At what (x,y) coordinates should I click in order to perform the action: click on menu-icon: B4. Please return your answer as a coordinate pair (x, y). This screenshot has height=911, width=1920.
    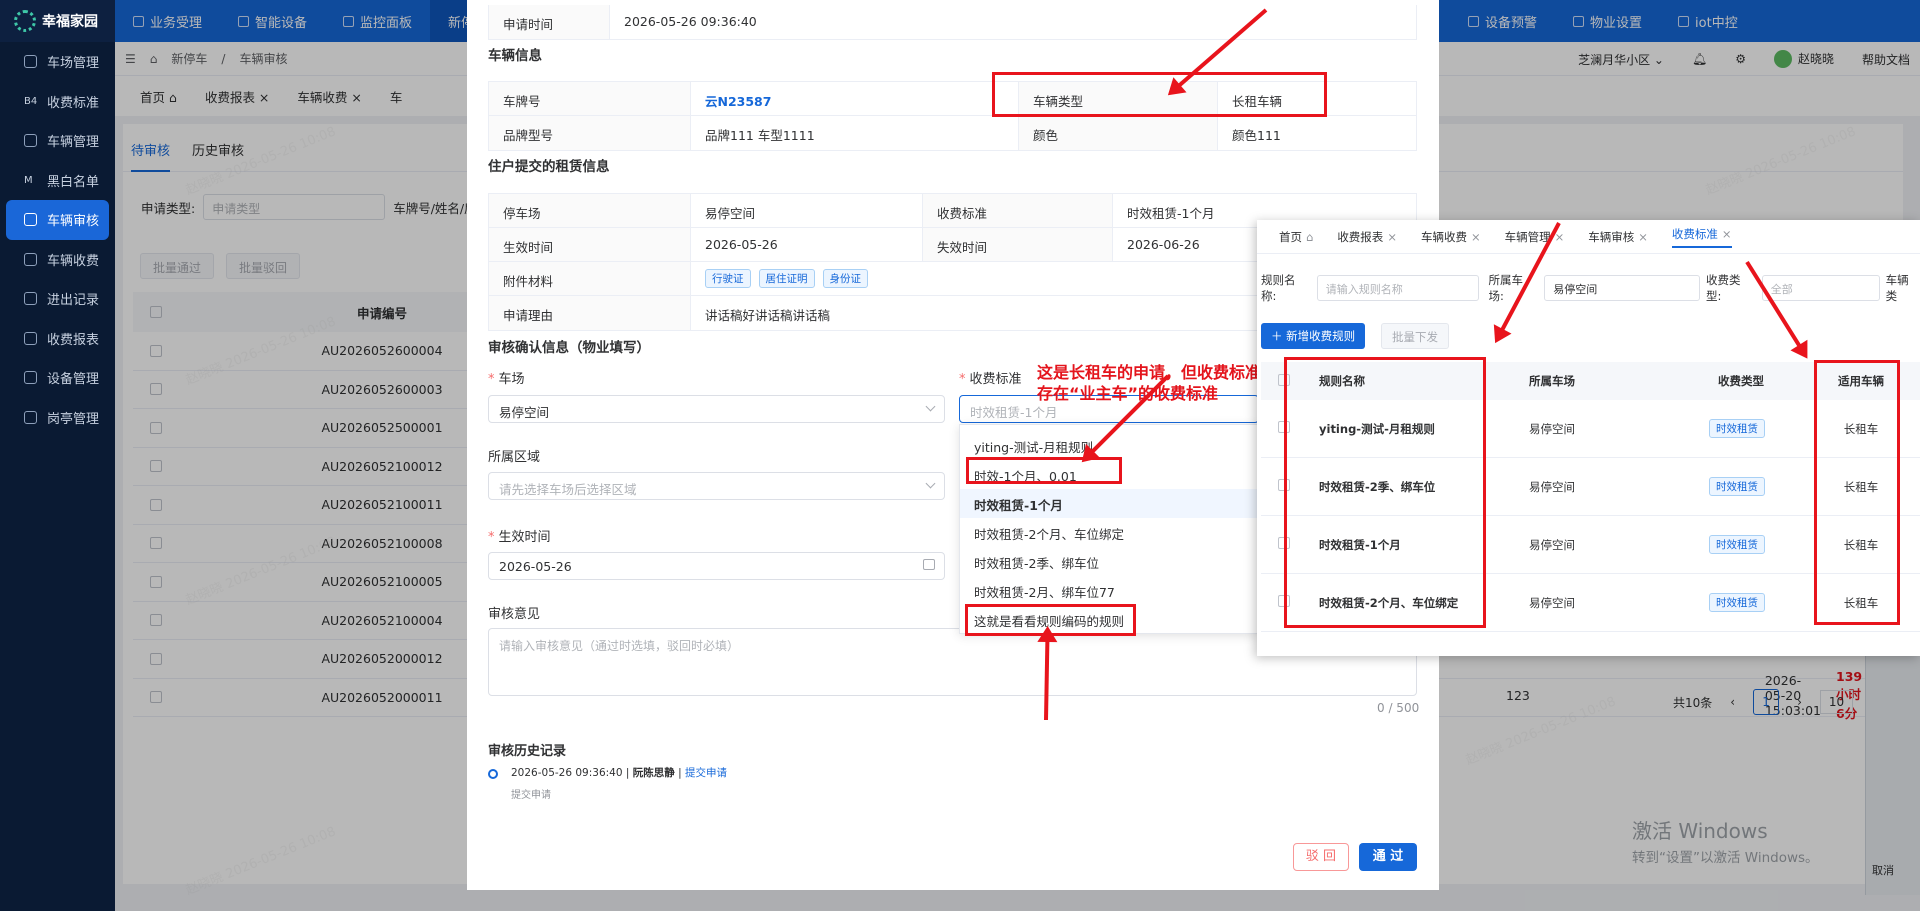
    Looking at the image, I should click on (31, 101).